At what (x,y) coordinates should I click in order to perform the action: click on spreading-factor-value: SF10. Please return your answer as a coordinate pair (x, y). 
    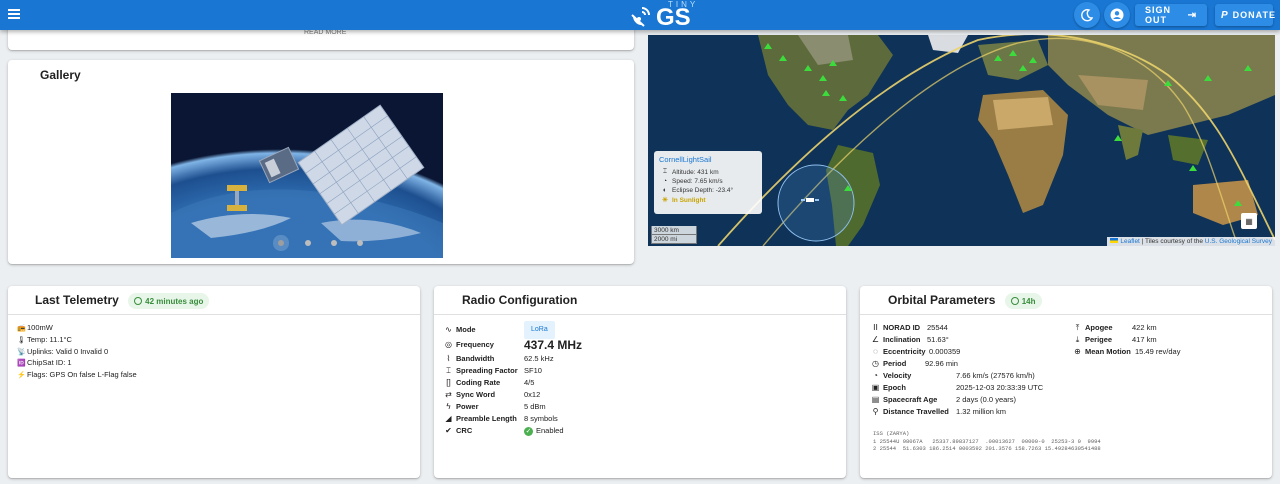
    Looking at the image, I should click on (533, 370).